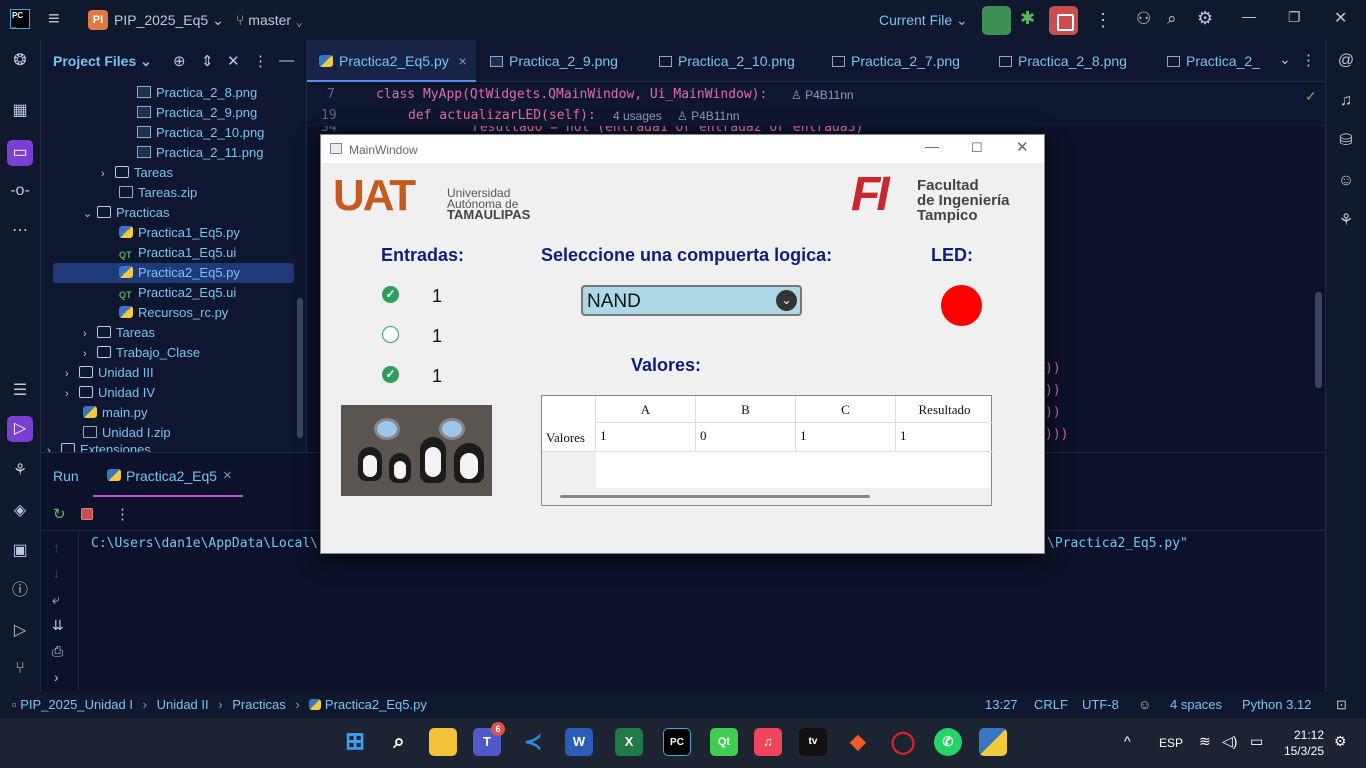 Image resolution: width=1366 pixels, height=768 pixels. Describe the element at coordinates (1294, 17) in the screenshot. I see `maximize-button: ❐` at that location.